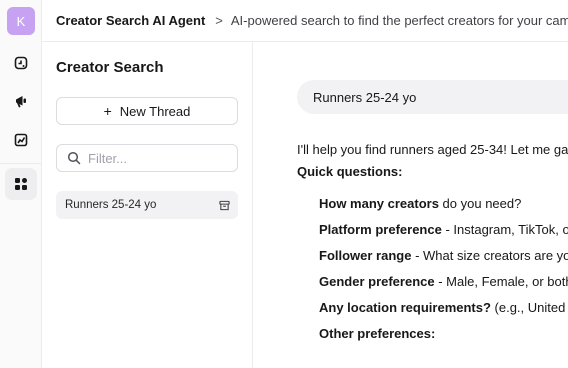  Describe the element at coordinates (379, 203) in the screenshot. I see `question-bold: How many creators` at that location.